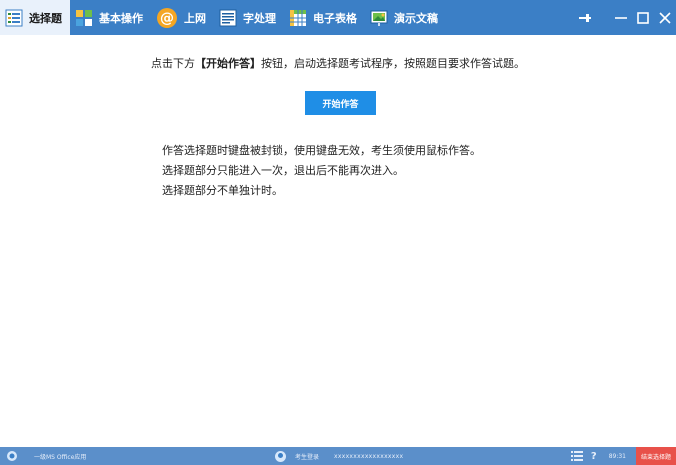  Describe the element at coordinates (173, 63) in the screenshot. I see `instruction-prefix: 点击下方` at that location.